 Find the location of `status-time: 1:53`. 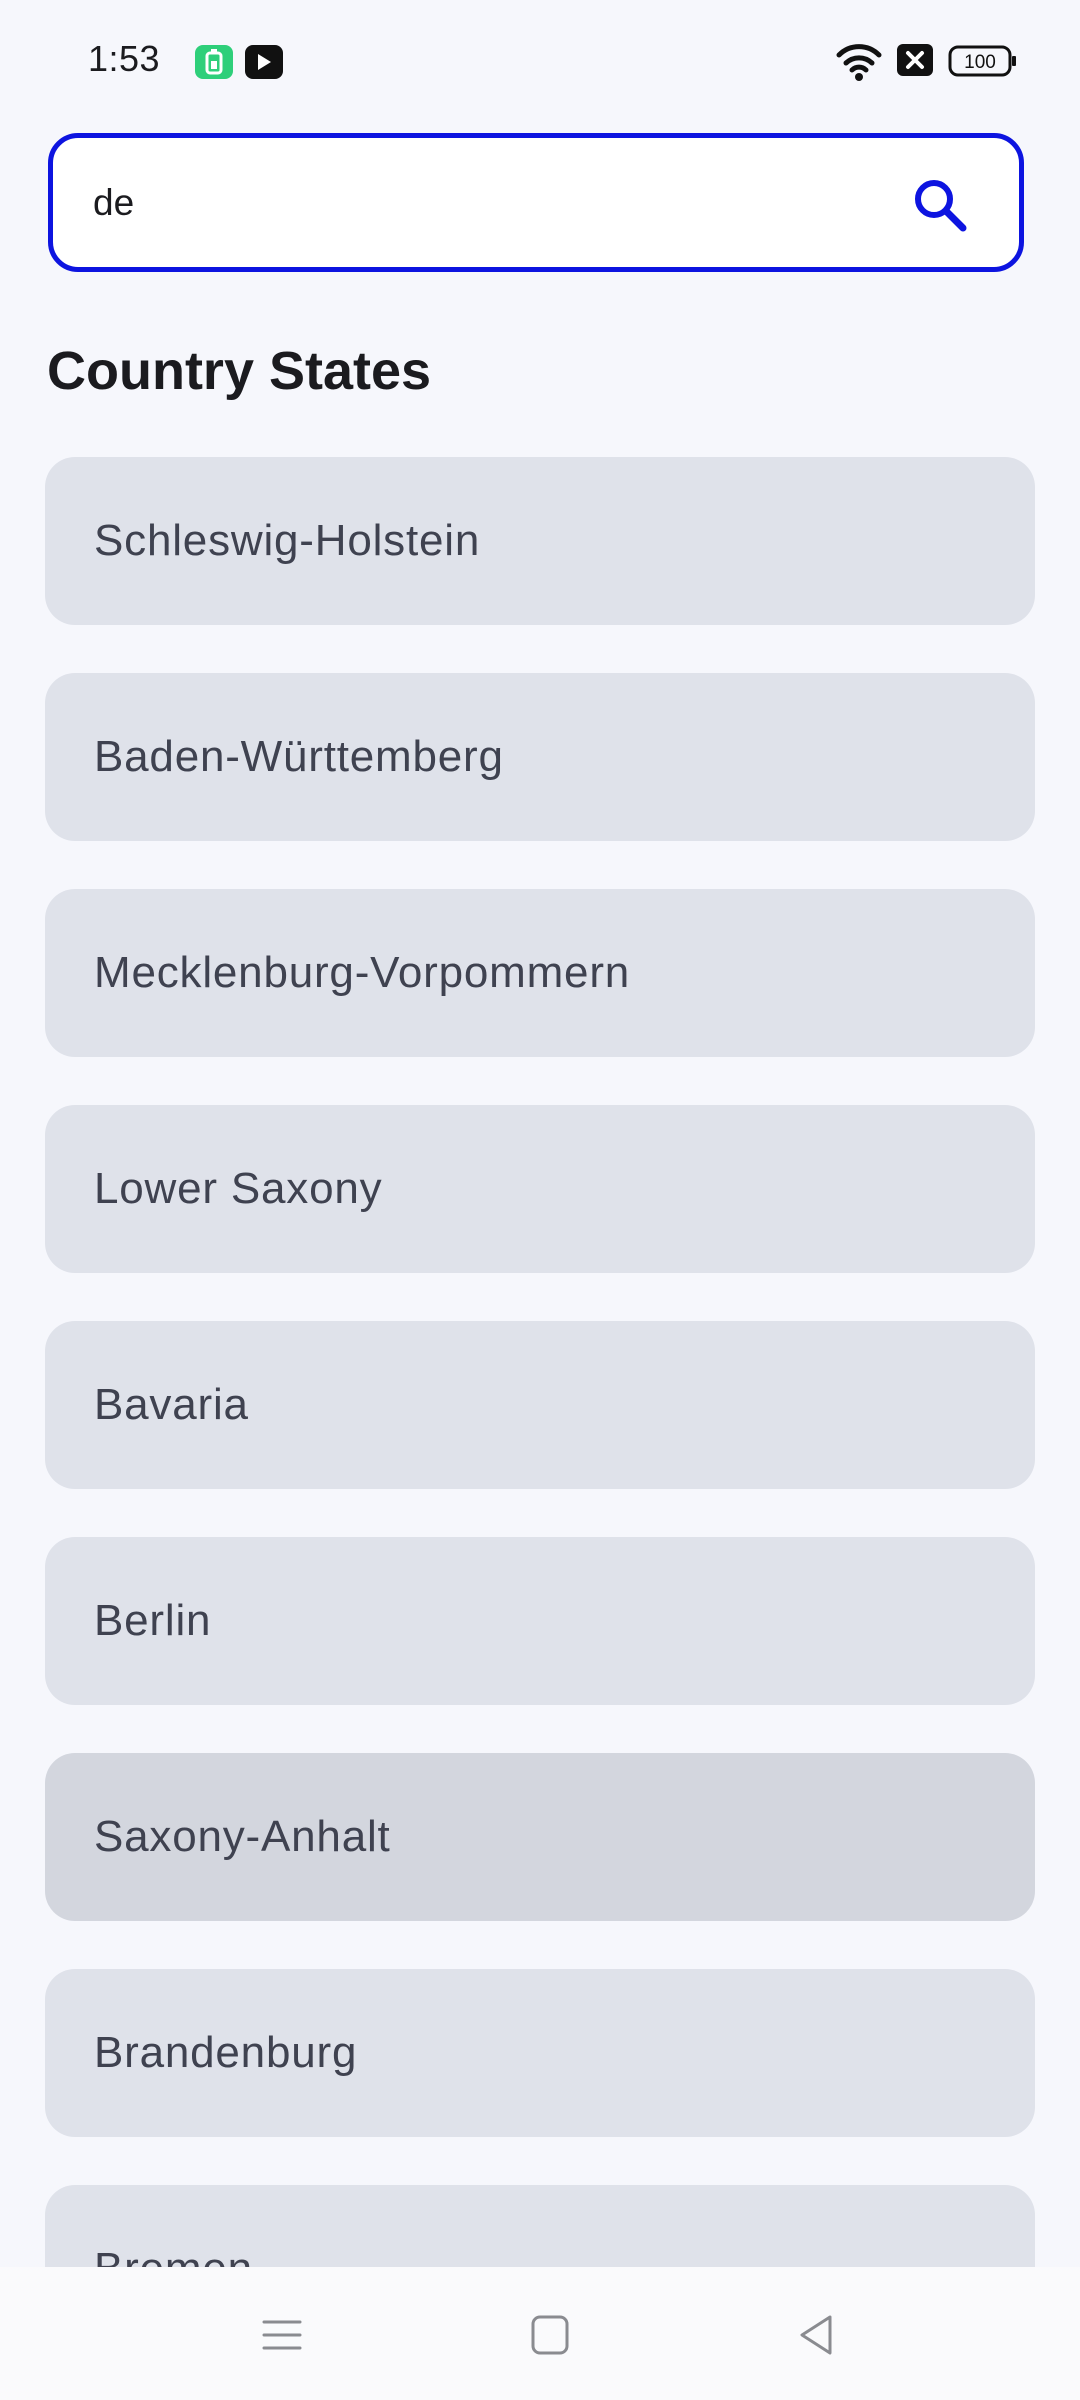

status-time: 1:53 is located at coordinates (124, 58).